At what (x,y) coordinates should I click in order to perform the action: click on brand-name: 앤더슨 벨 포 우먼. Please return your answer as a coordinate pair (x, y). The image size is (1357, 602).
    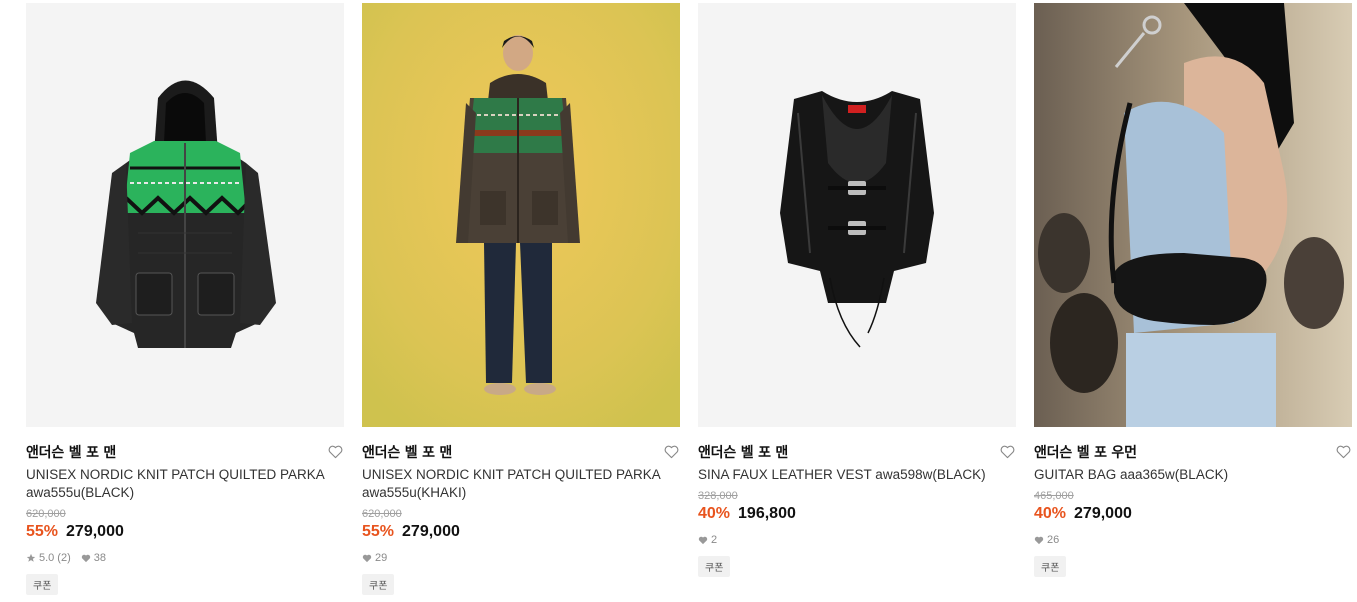
    Looking at the image, I should click on (1085, 452).